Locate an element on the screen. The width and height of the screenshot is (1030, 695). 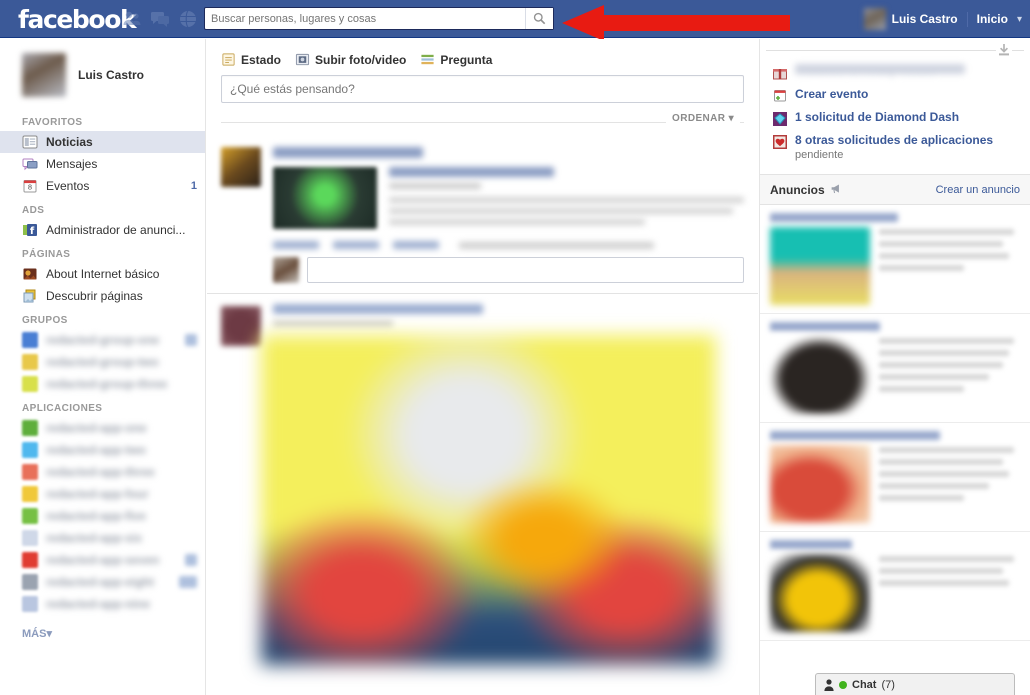
sort-button: ORDENAR ▾ is located at coordinates (703, 118).